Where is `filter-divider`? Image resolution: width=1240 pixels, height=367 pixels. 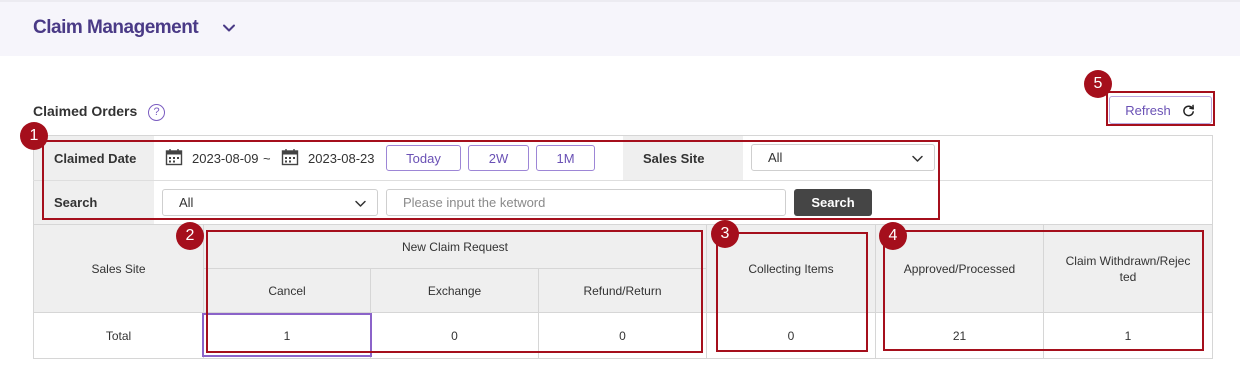 filter-divider is located at coordinates (623, 180).